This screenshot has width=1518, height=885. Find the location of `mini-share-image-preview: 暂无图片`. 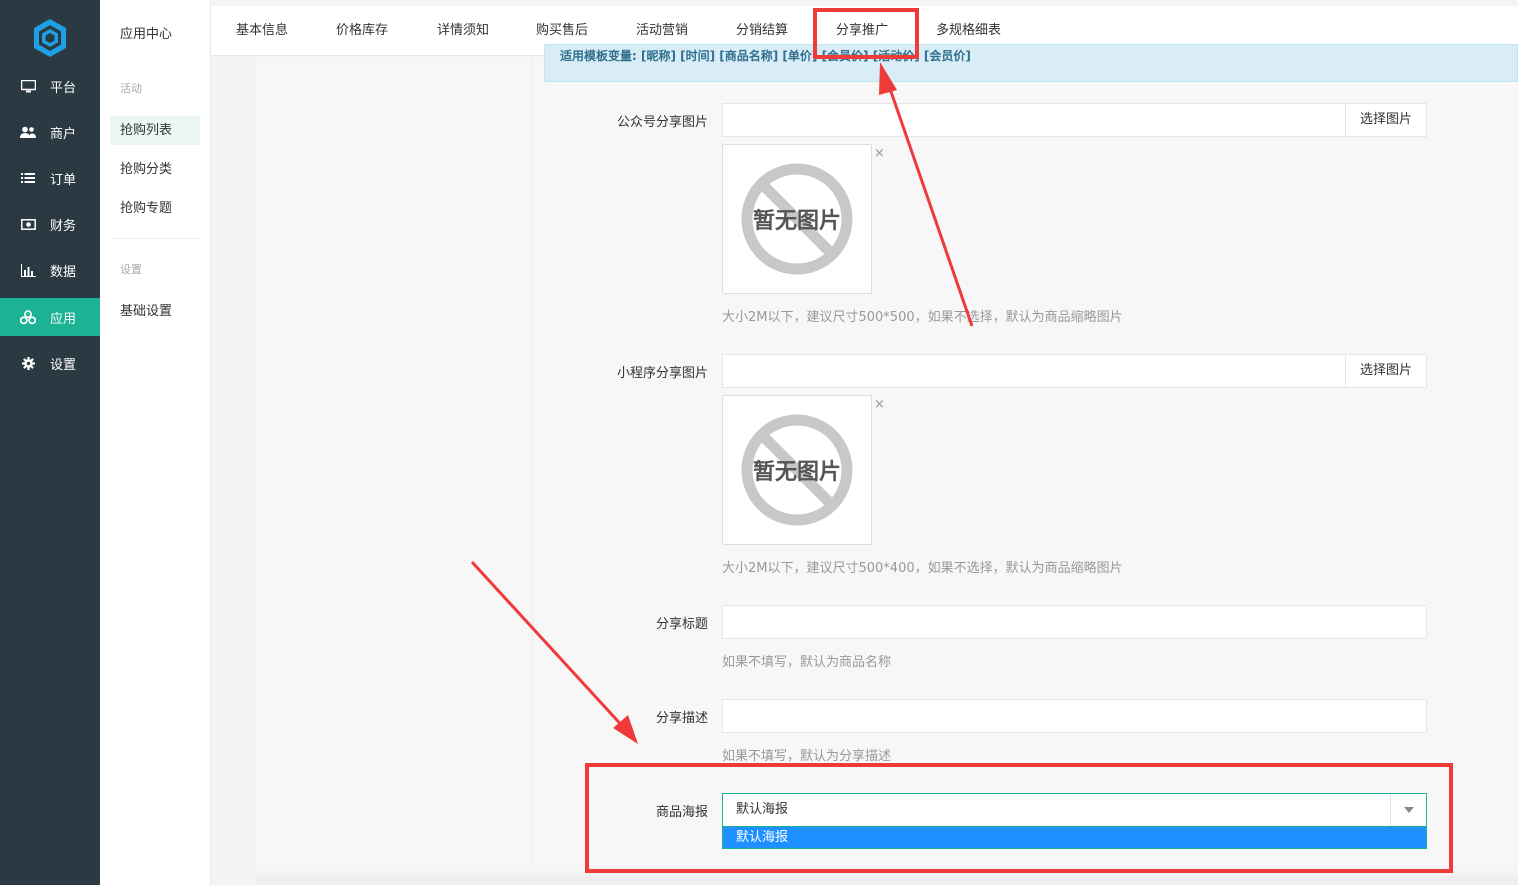

mini-share-image-preview: 暂无图片 is located at coordinates (797, 470).